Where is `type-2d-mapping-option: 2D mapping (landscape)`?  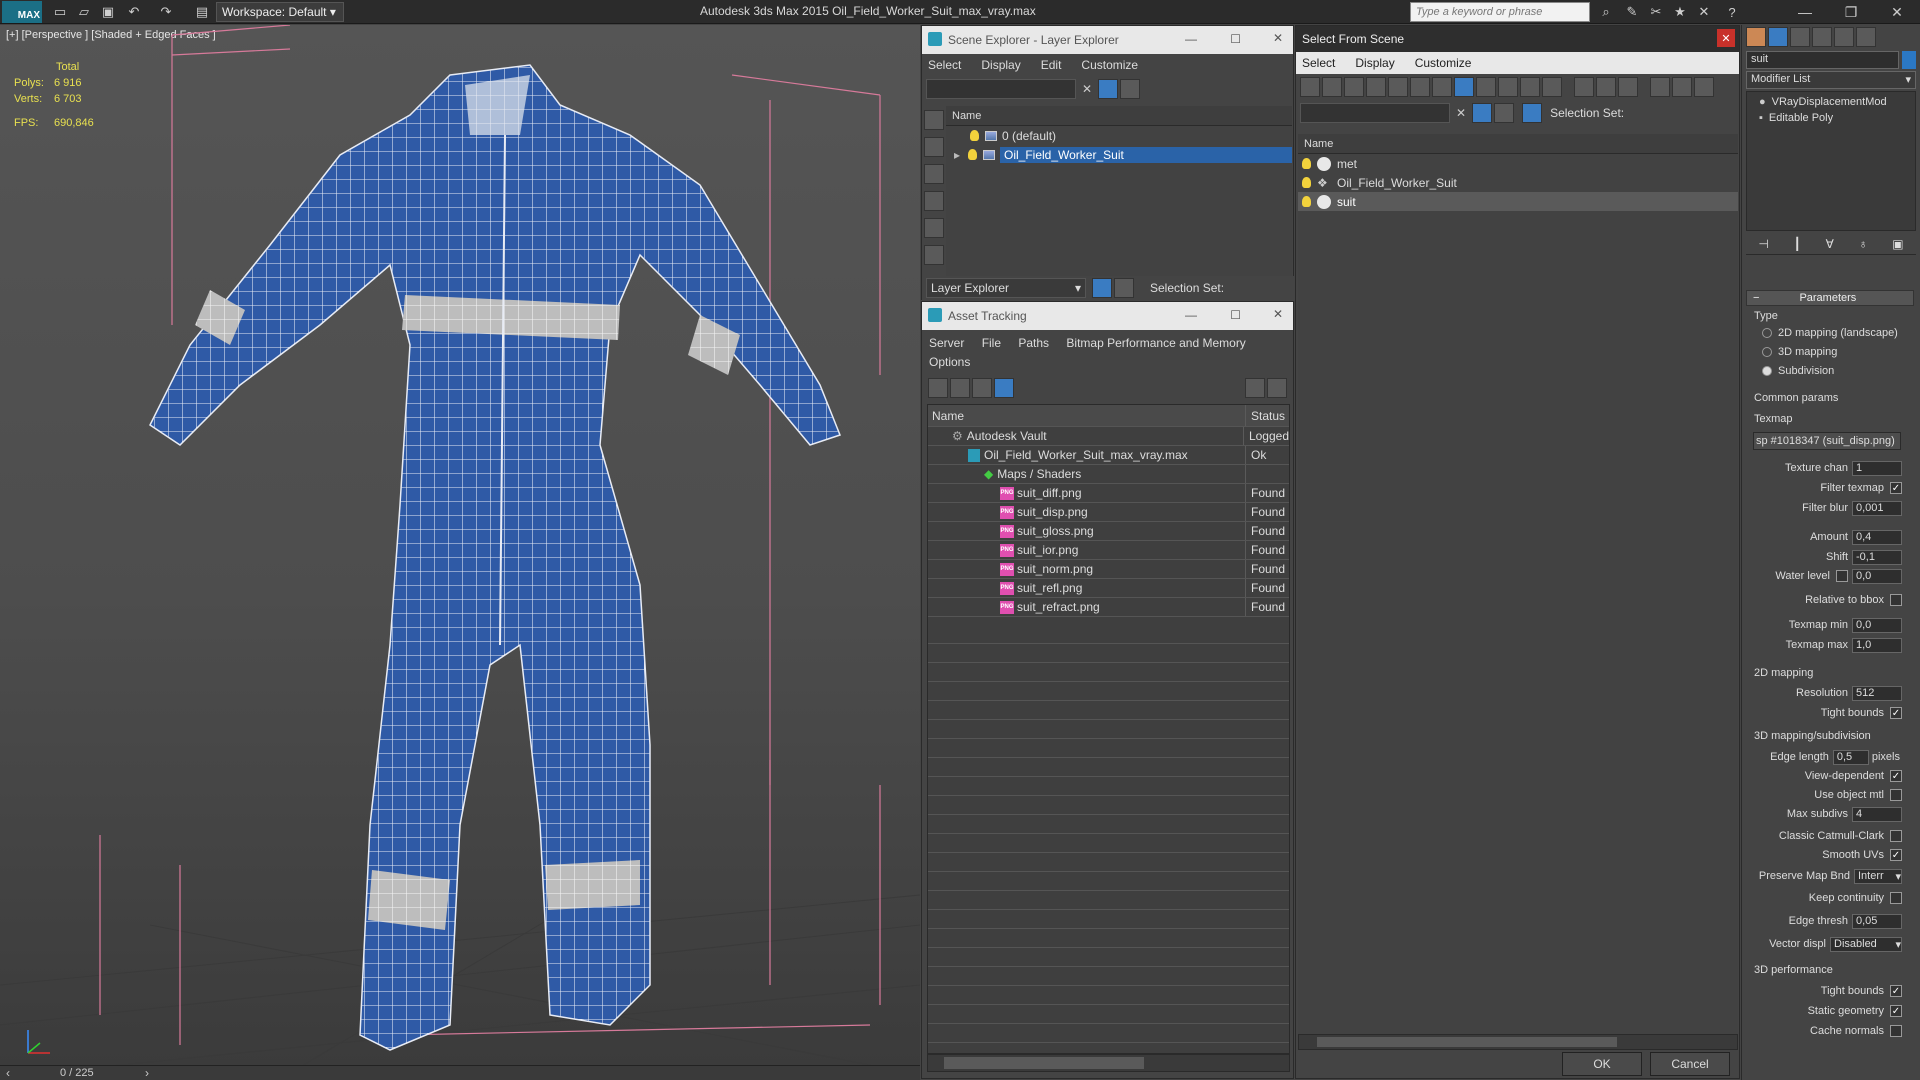 type-2d-mapping-option: 2D mapping (landscape) is located at coordinates (1830, 333).